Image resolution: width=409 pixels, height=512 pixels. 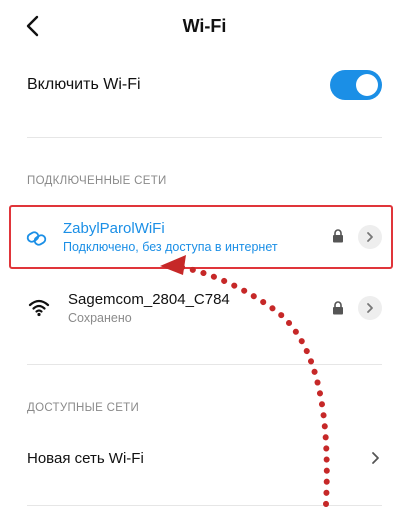 What do you see at coordinates (149, 299) in the screenshot?
I see `network-name: Sagemcom_2804_C784` at bounding box center [149, 299].